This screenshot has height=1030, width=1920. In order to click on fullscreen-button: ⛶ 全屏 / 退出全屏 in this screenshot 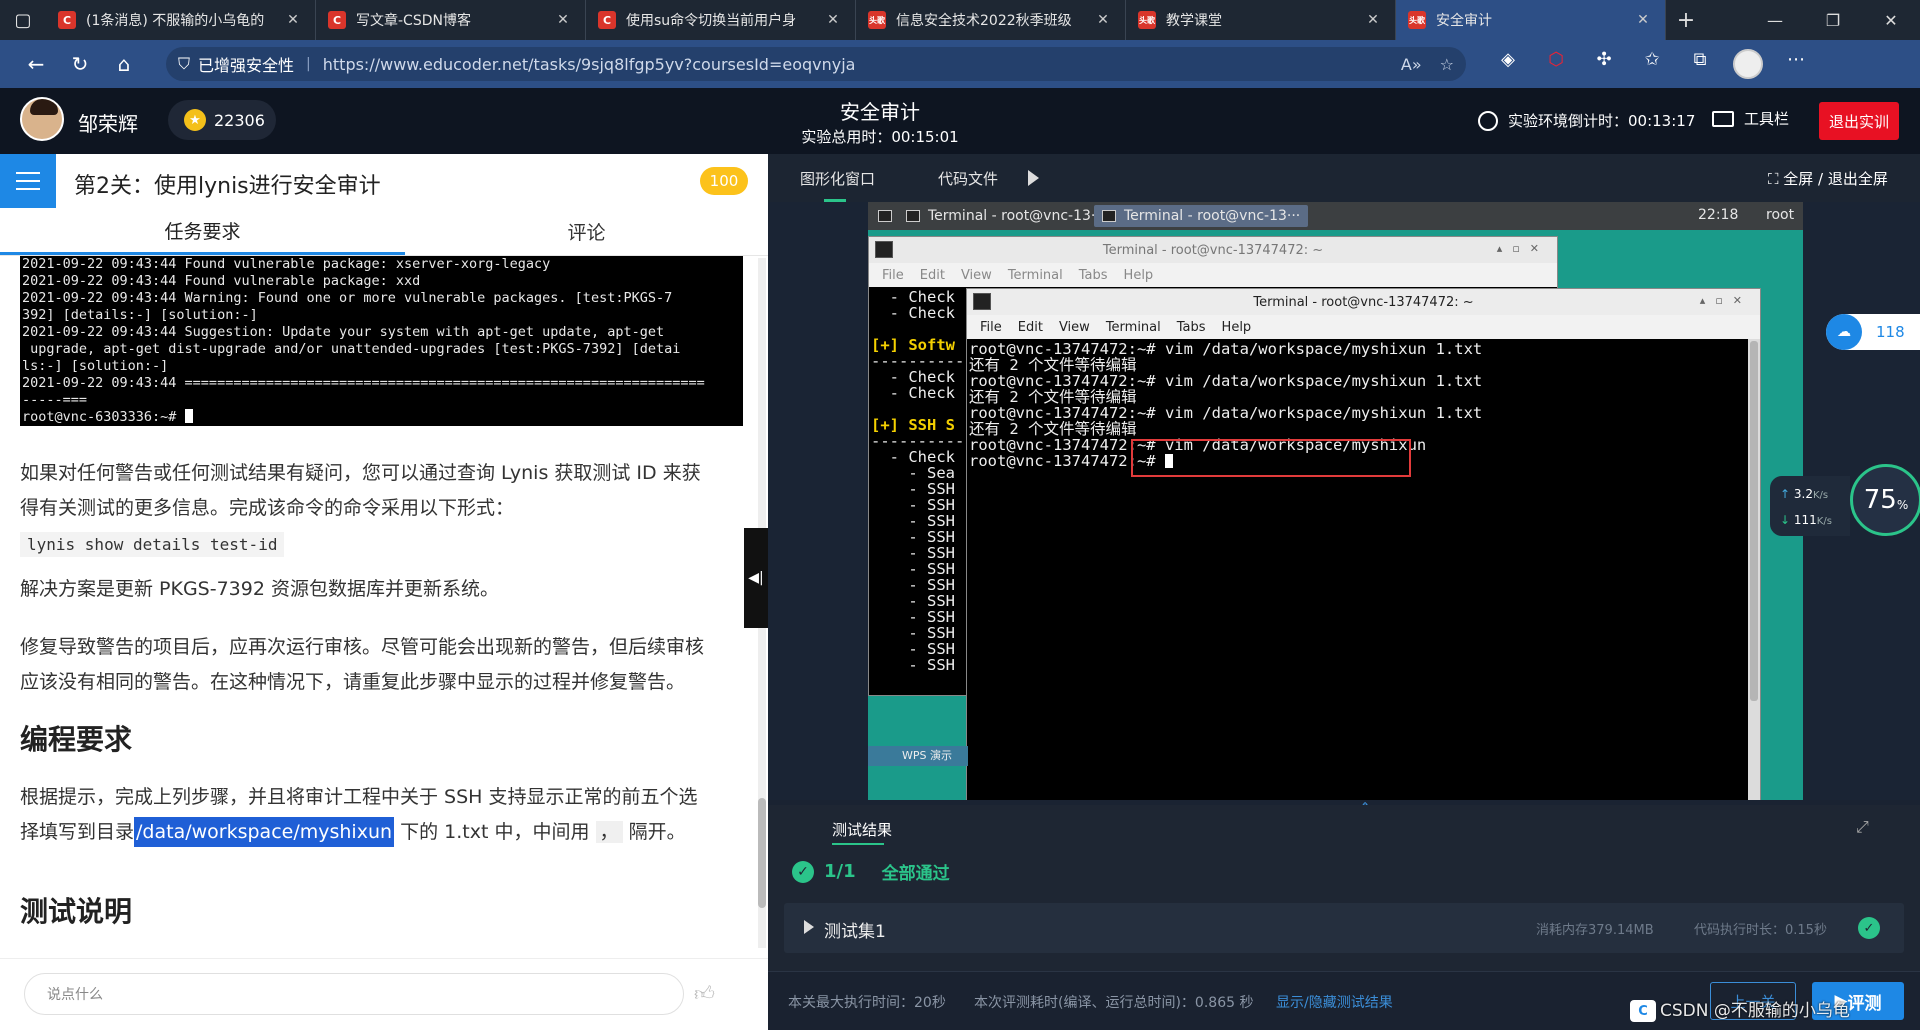, I will do `click(1828, 178)`.